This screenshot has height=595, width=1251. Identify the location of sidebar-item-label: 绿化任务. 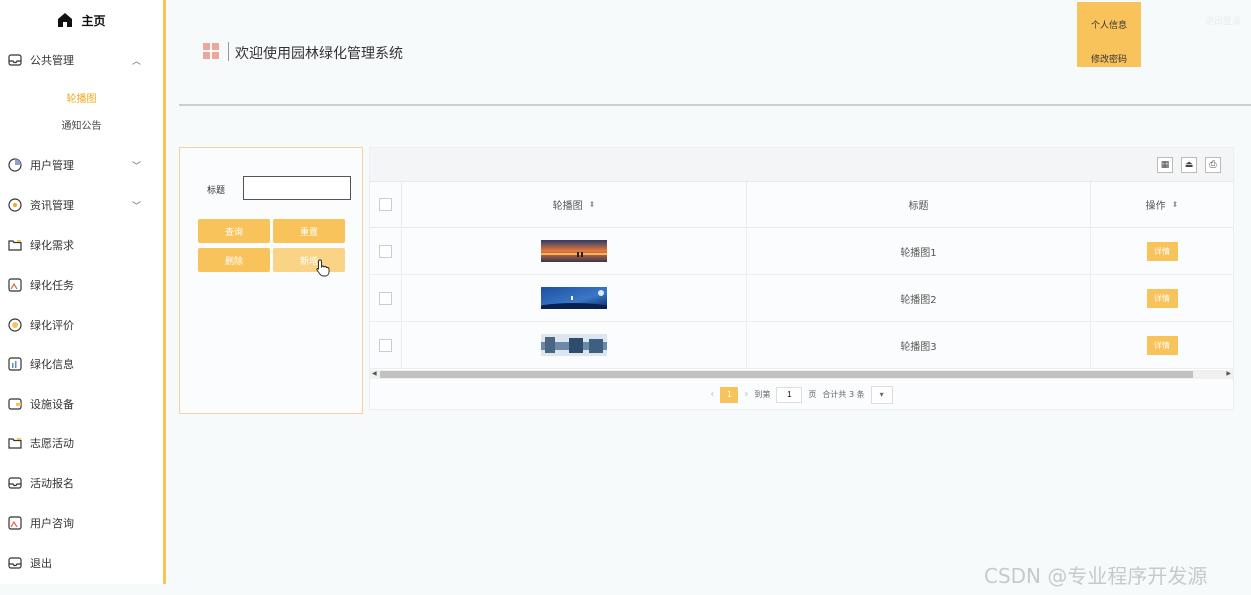
(52, 285).